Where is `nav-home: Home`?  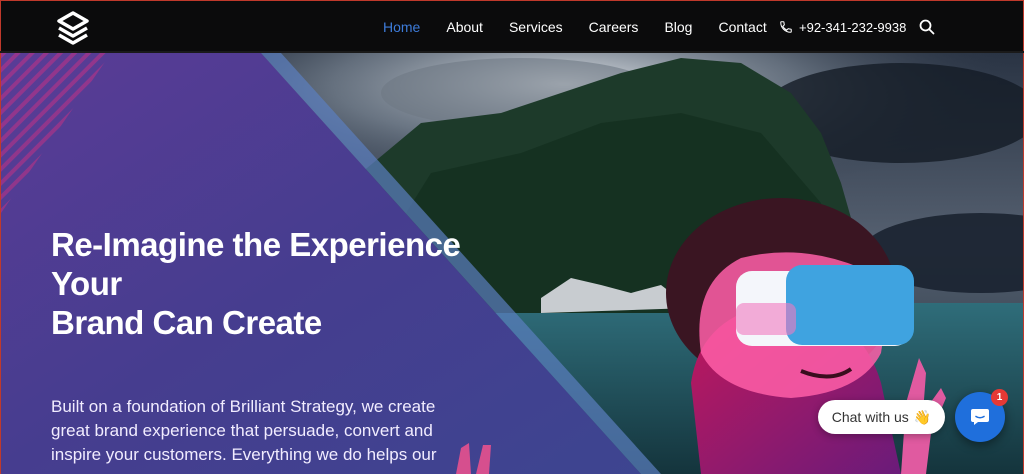
nav-home: Home is located at coordinates (401, 27).